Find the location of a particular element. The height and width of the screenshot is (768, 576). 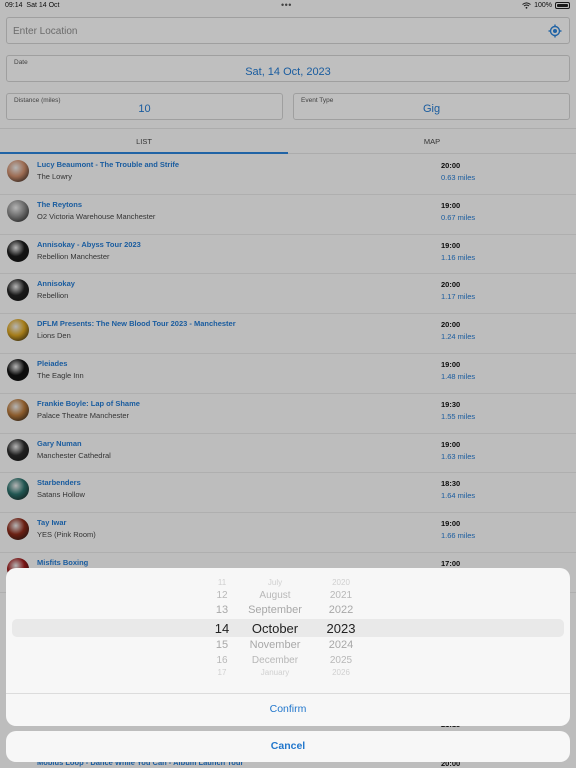

picker-year-option: 2022 is located at coordinates (341, 610).